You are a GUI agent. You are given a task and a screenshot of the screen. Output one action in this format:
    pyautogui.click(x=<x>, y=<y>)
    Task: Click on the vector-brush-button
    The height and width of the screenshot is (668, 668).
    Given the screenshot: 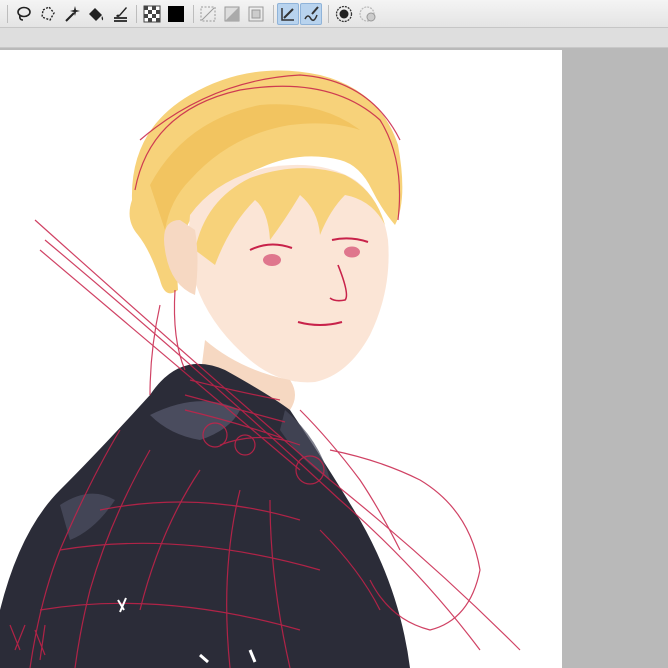 What is the action you would take?
    pyautogui.click(x=311, y=14)
    